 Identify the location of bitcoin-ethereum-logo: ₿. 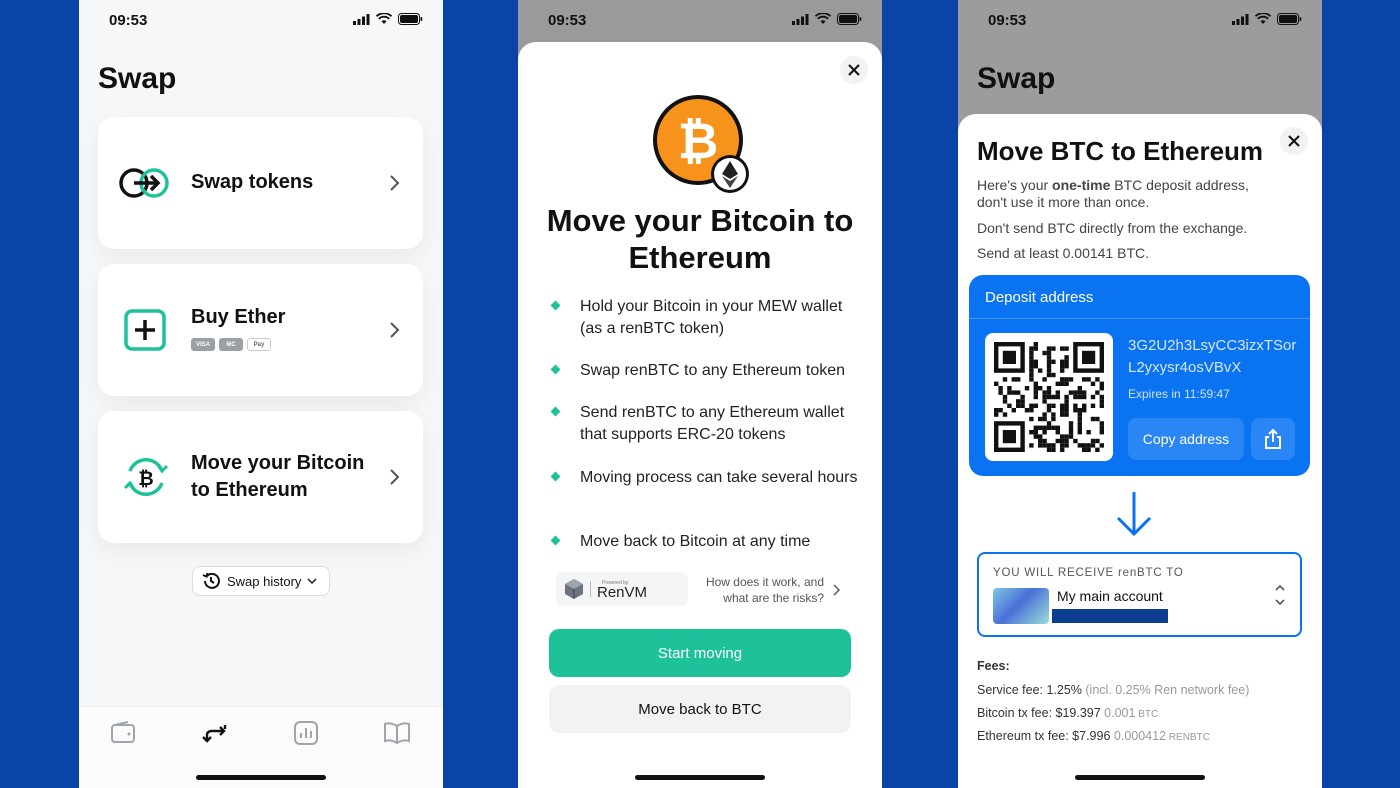
(701, 144).